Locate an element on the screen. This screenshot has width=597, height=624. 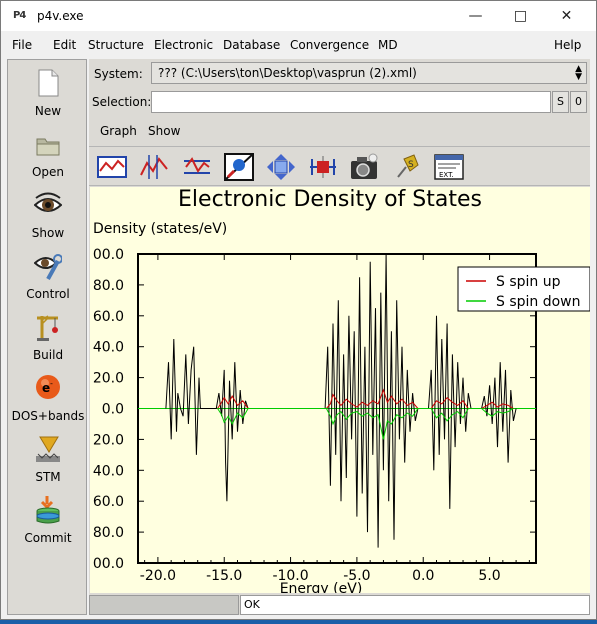
tool-build: Build is located at coordinates (48, 338).